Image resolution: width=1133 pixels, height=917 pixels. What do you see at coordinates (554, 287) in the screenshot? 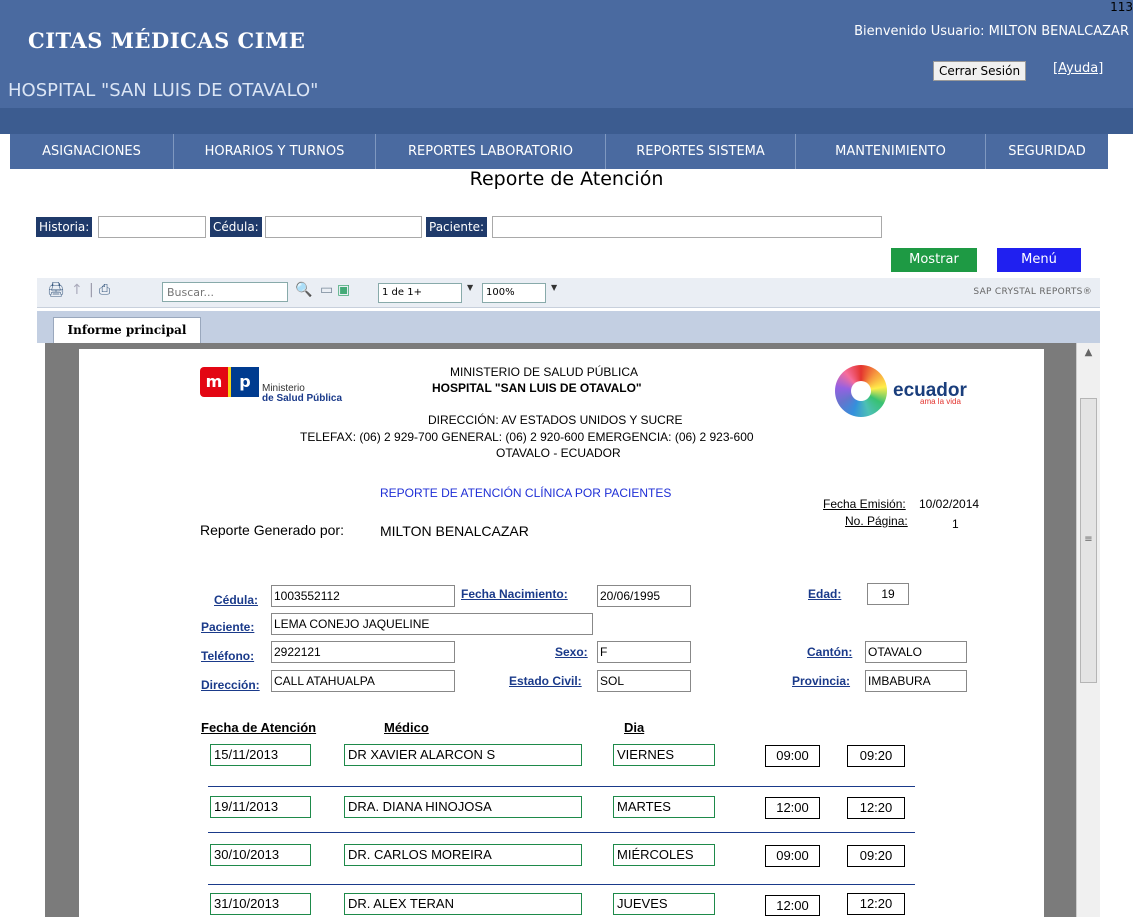
I see `zoom-dropdown-arrow-icon: ▼` at bounding box center [554, 287].